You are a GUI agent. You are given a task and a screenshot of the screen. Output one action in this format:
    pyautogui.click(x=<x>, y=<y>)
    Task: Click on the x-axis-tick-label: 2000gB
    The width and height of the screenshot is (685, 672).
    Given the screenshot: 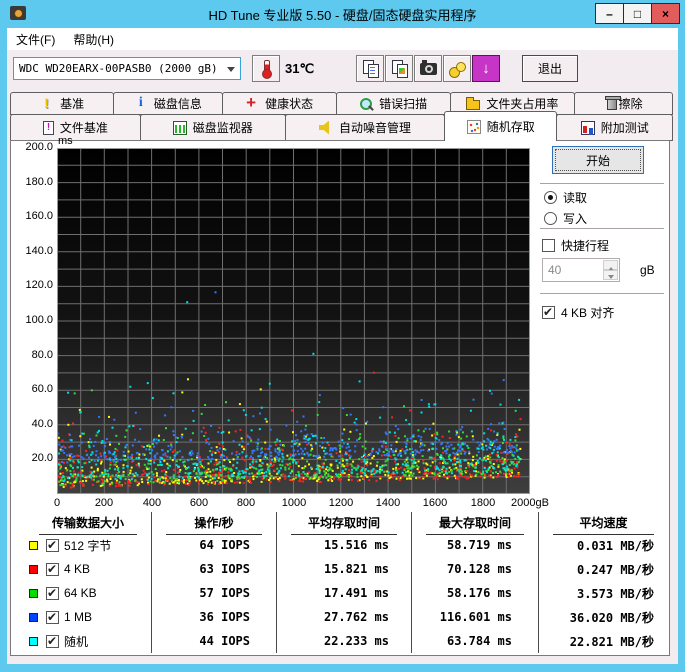 What is the action you would take?
    pyautogui.click(x=530, y=503)
    